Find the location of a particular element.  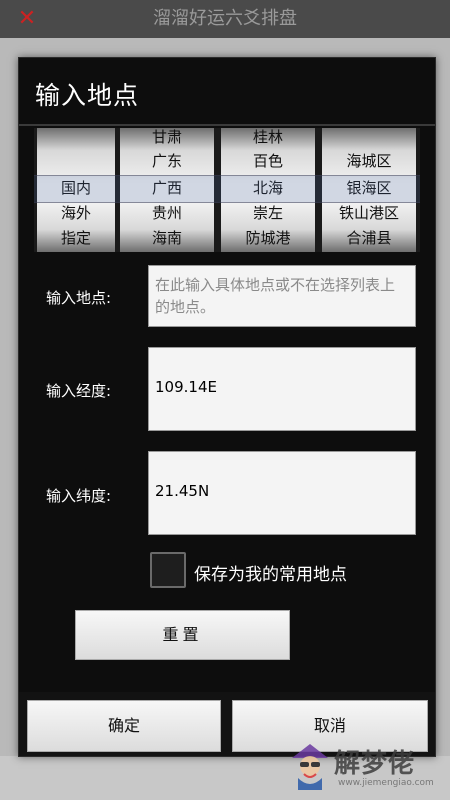

picker-selection-band is located at coordinates (227, 189).